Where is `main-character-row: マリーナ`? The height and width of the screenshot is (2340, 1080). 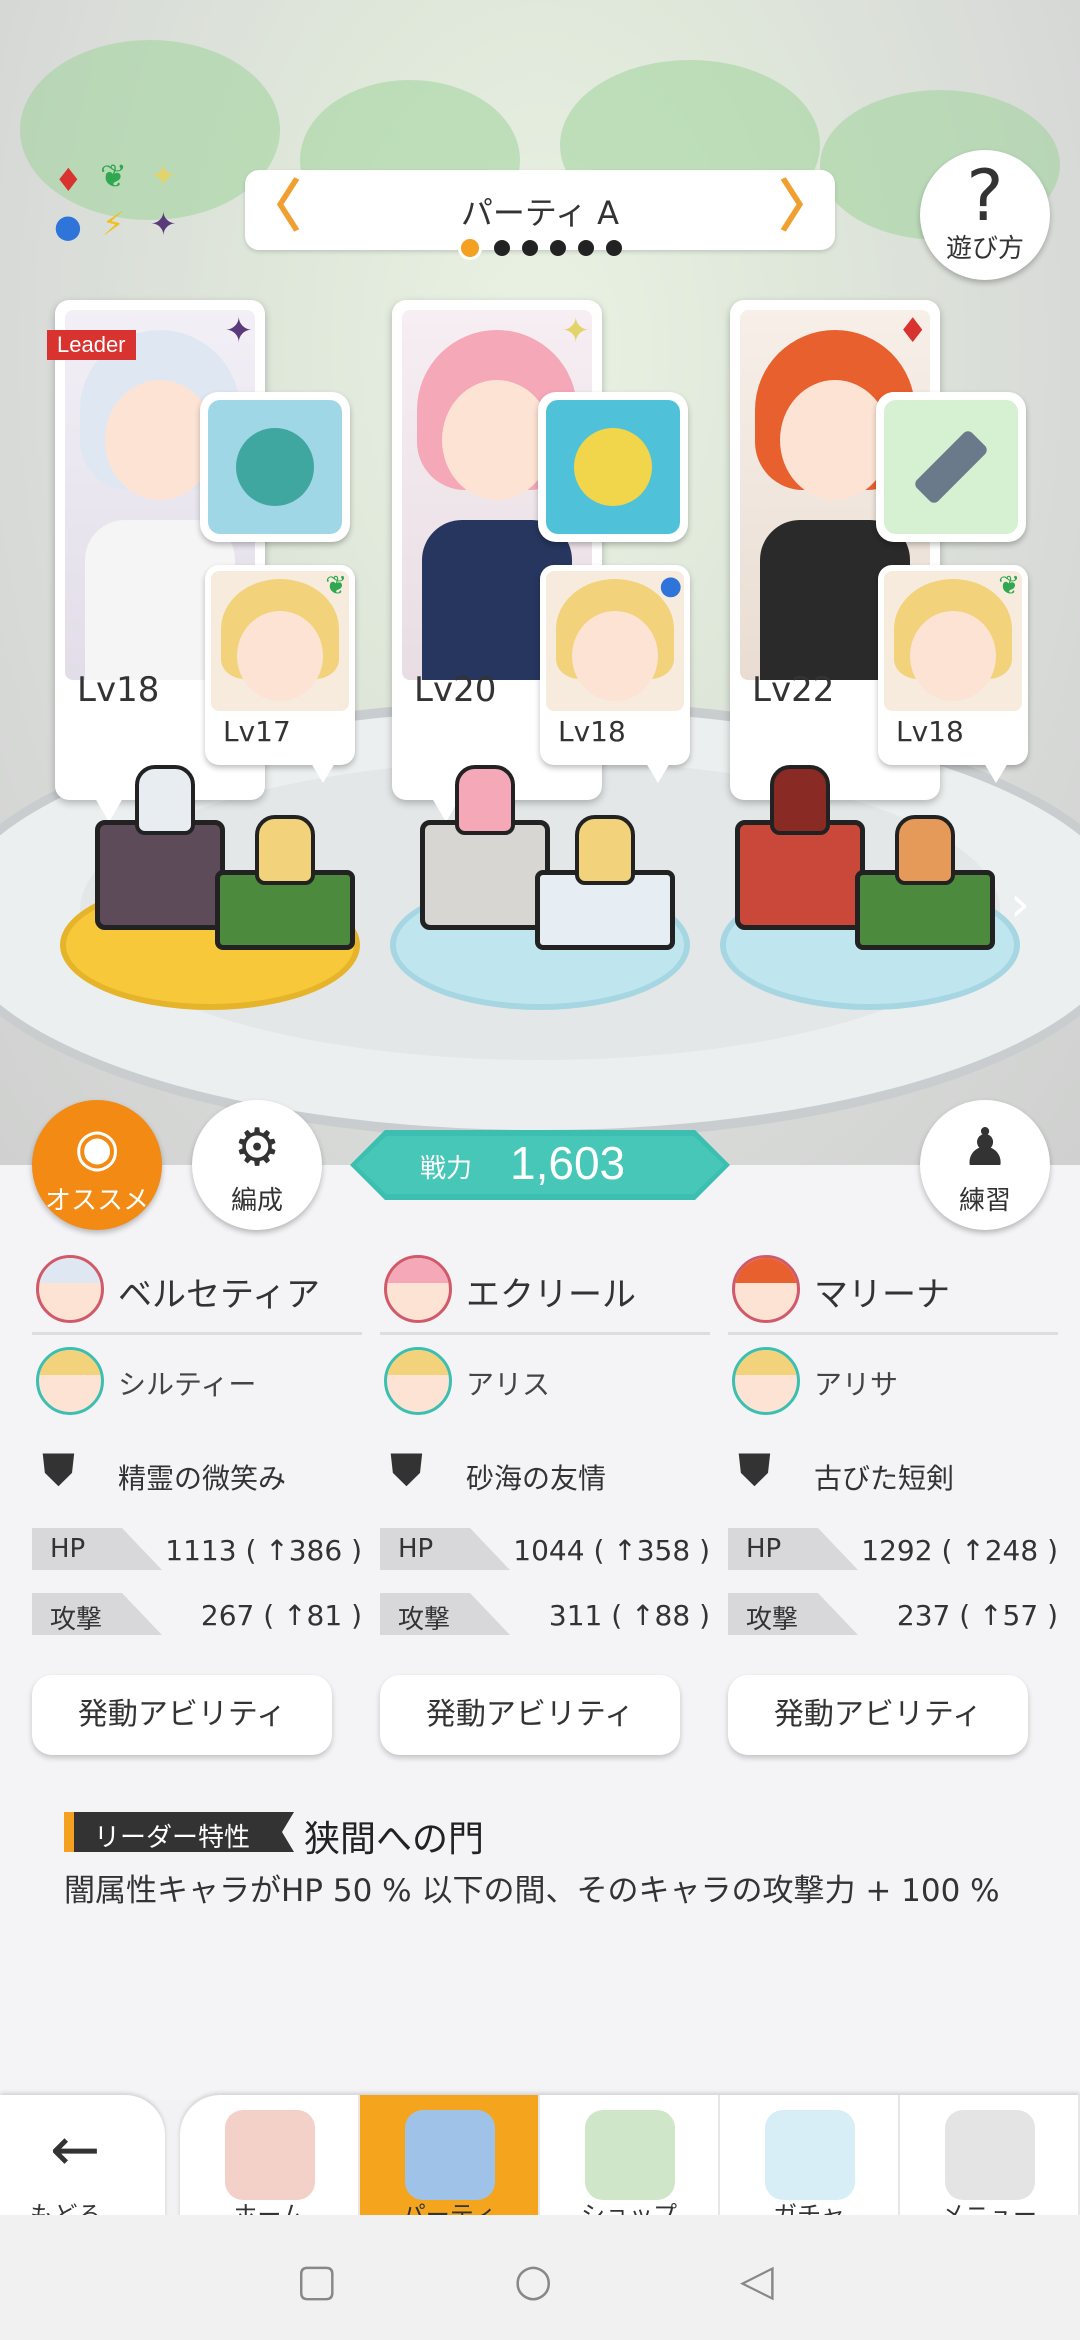
main-character-row: マリーナ is located at coordinates (893, 1290).